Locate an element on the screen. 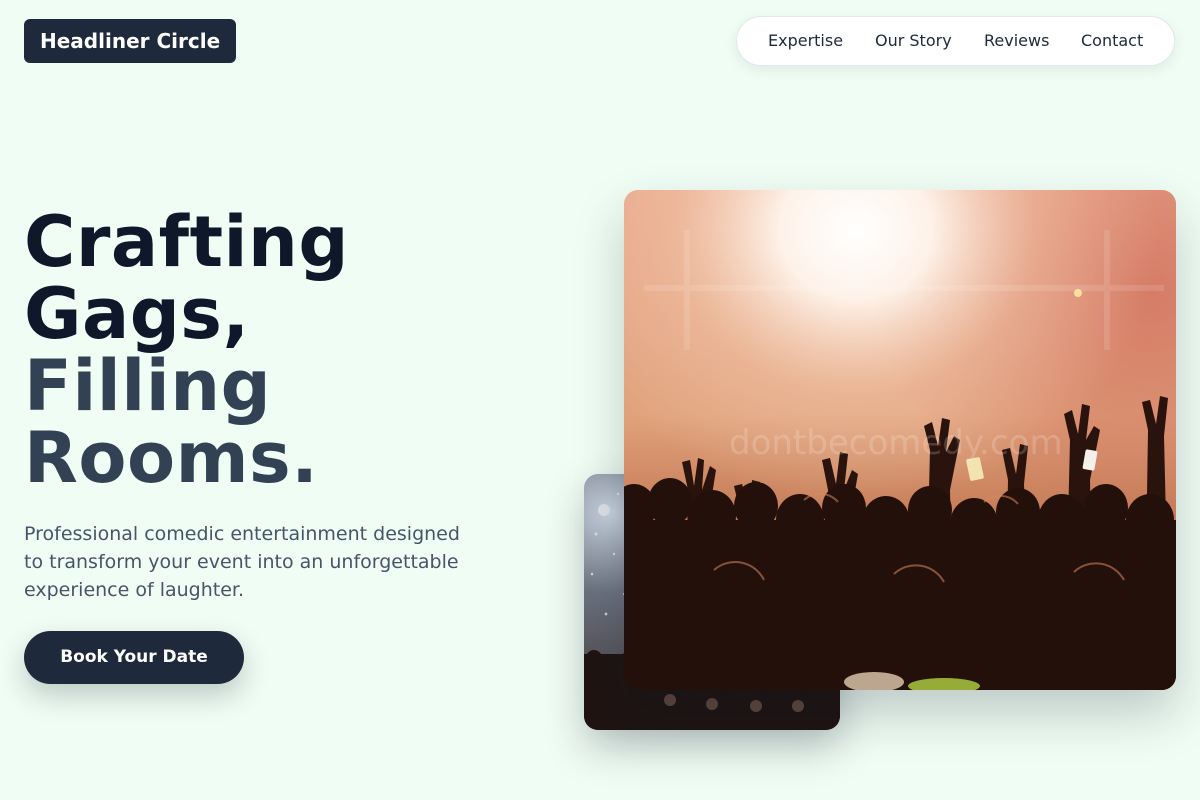  hero-title: Crafting Gags, Filling Rooms. is located at coordinates (186, 350).